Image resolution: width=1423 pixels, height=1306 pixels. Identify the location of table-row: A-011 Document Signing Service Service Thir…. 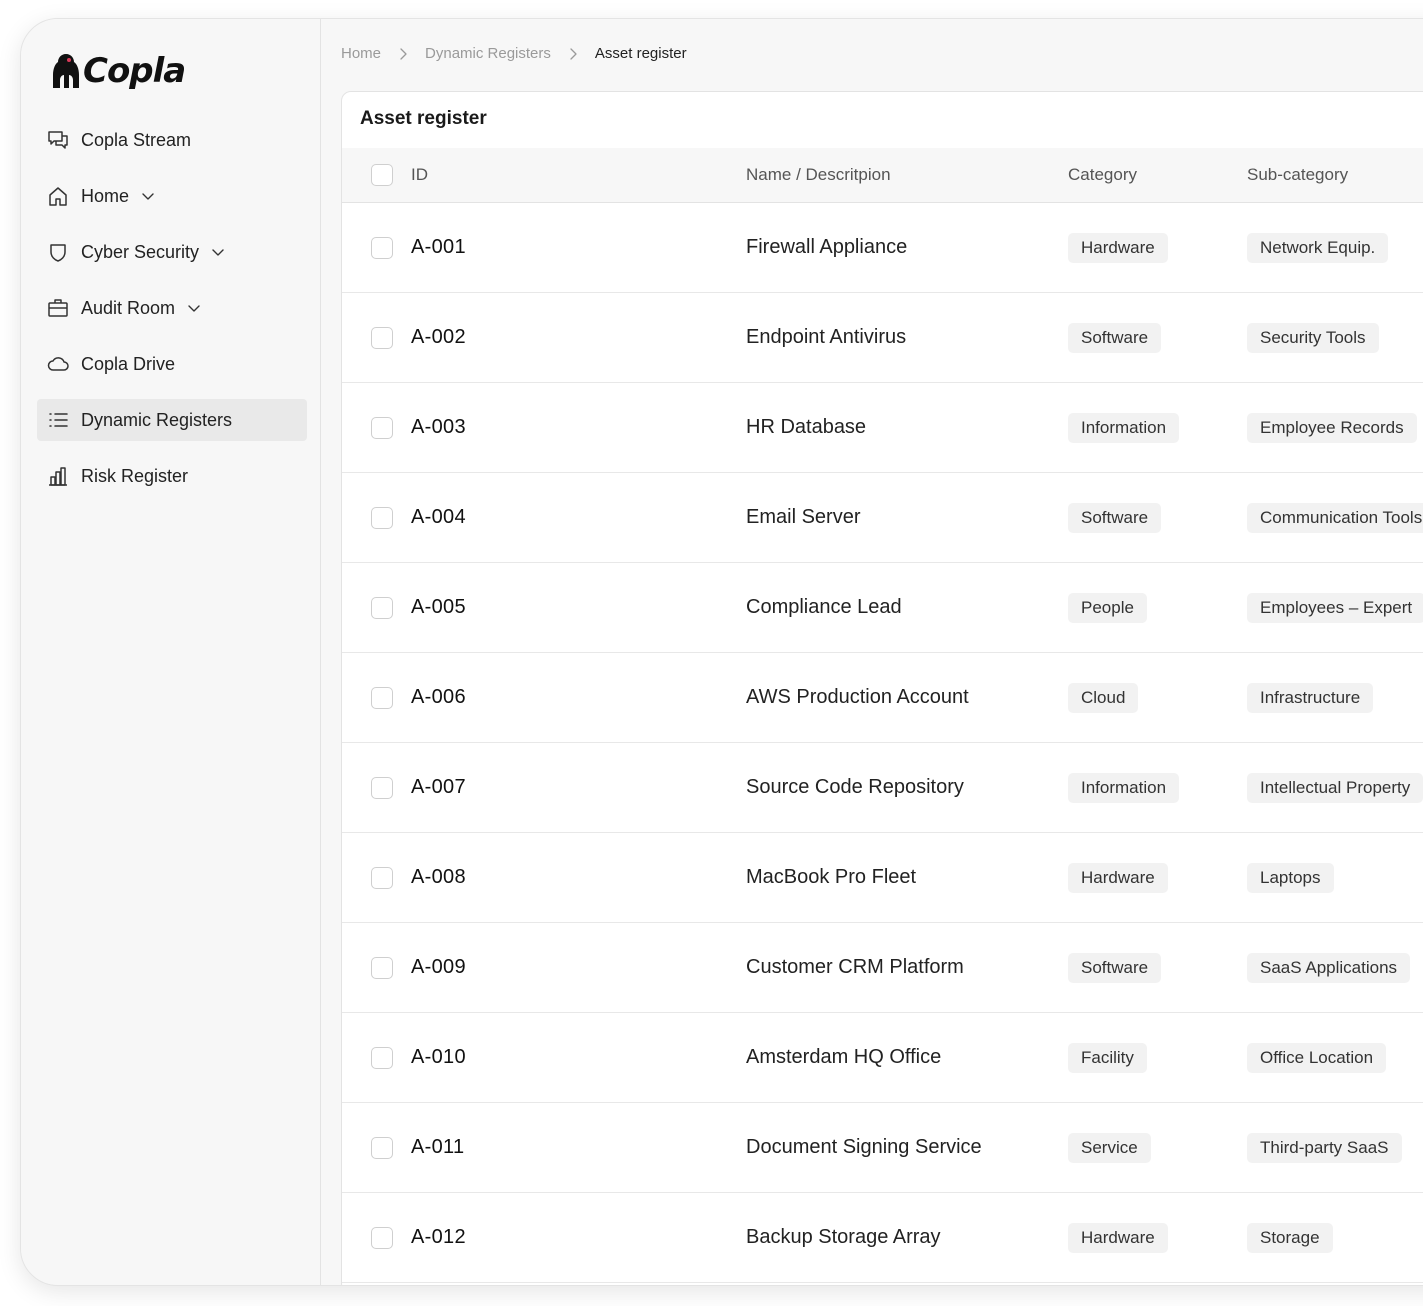
(882, 1148).